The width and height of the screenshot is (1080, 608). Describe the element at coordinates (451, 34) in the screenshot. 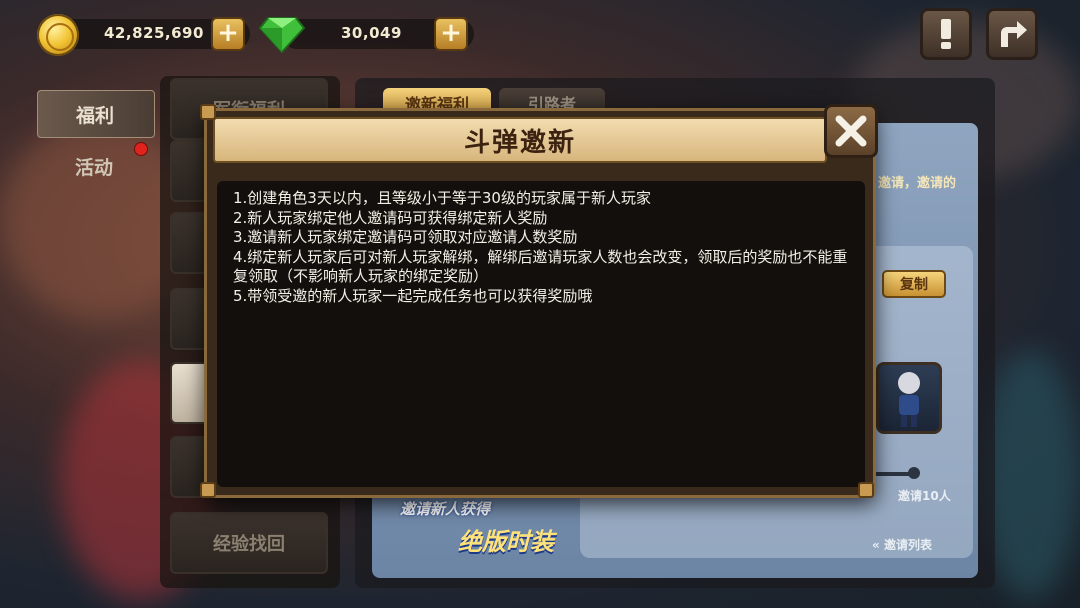

I see `add-diamond-button: +` at that location.